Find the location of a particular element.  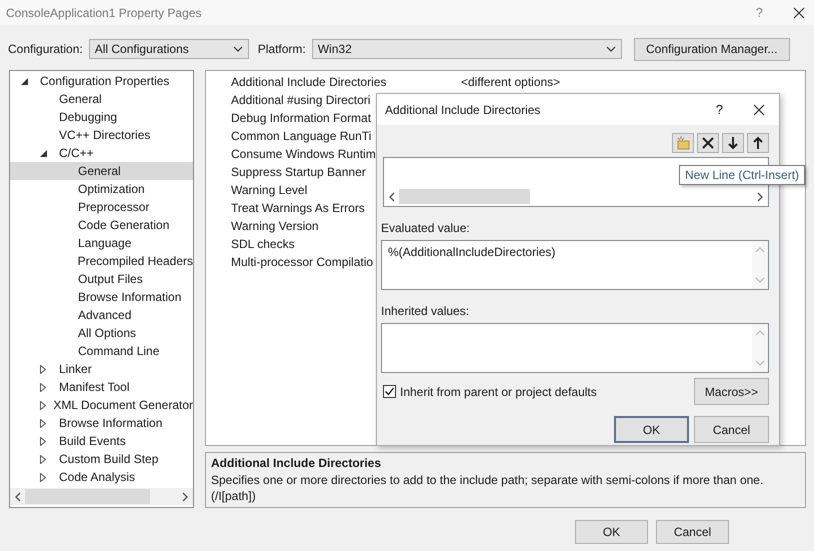

tree-item: Language is located at coordinates (101, 243).